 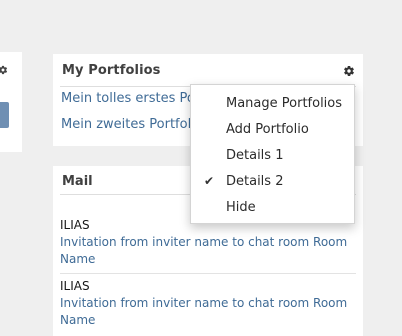 What do you see at coordinates (209, 181) in the screenshot?
I see `checkmark-icon: ✔` at bounding box center [209, 181].